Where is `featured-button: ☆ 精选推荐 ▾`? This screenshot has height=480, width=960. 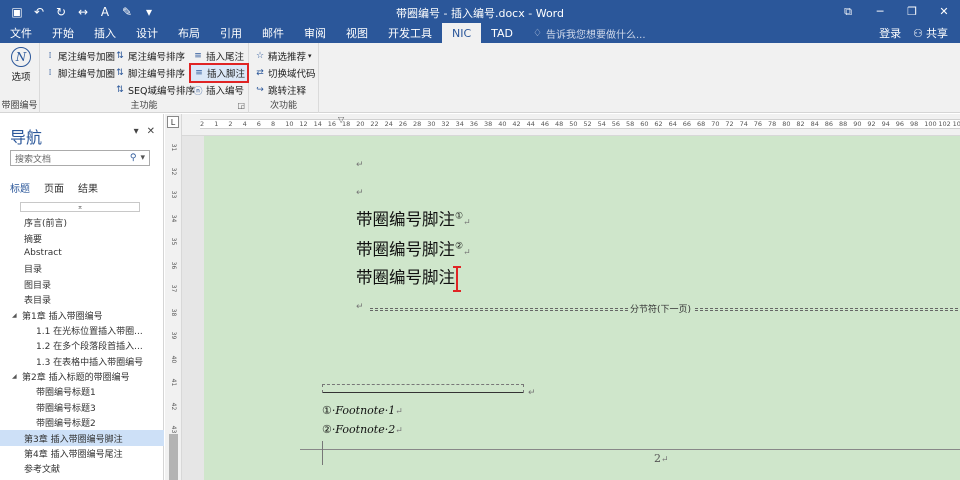 featured-button: ☆ 精选推荐 ▾ is located at coordinates (283, 56).